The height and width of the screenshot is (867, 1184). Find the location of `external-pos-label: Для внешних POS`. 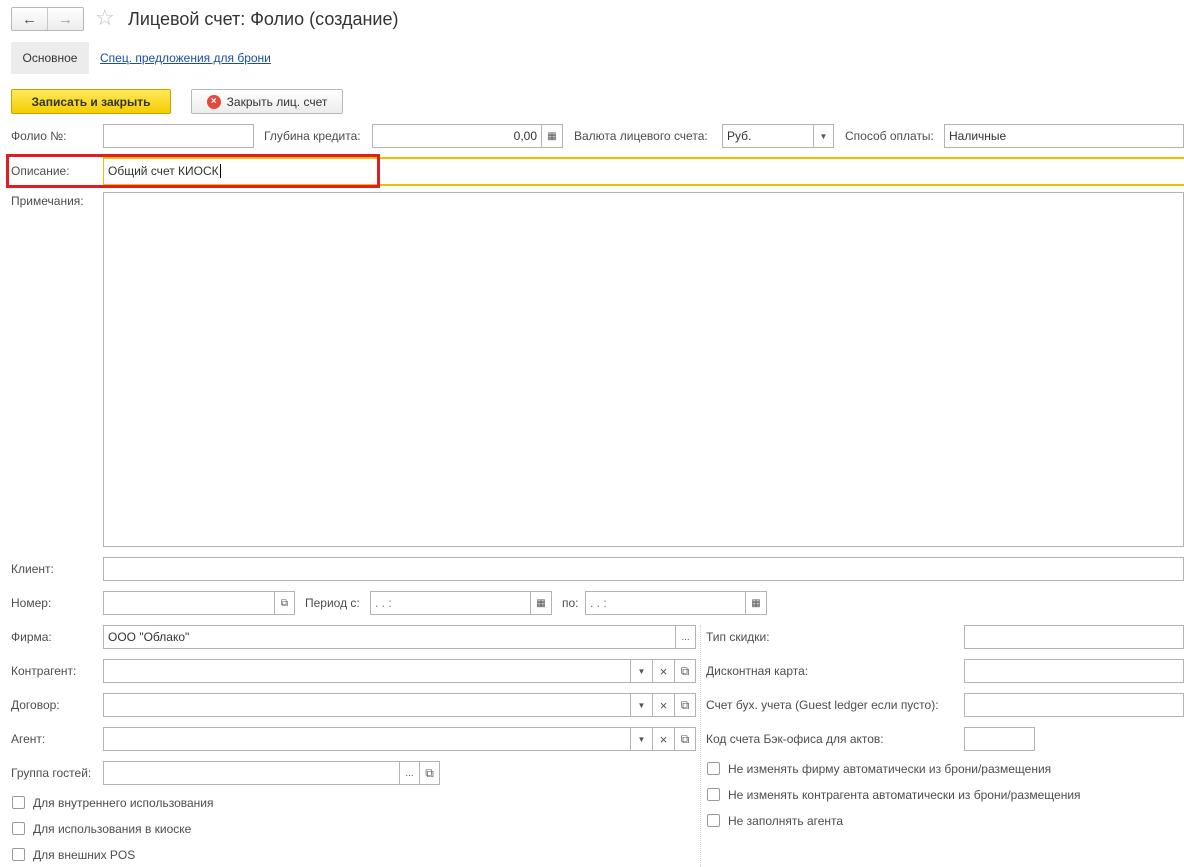

external-pos-label: Для внешних POS is located at coordinates (84, 855).